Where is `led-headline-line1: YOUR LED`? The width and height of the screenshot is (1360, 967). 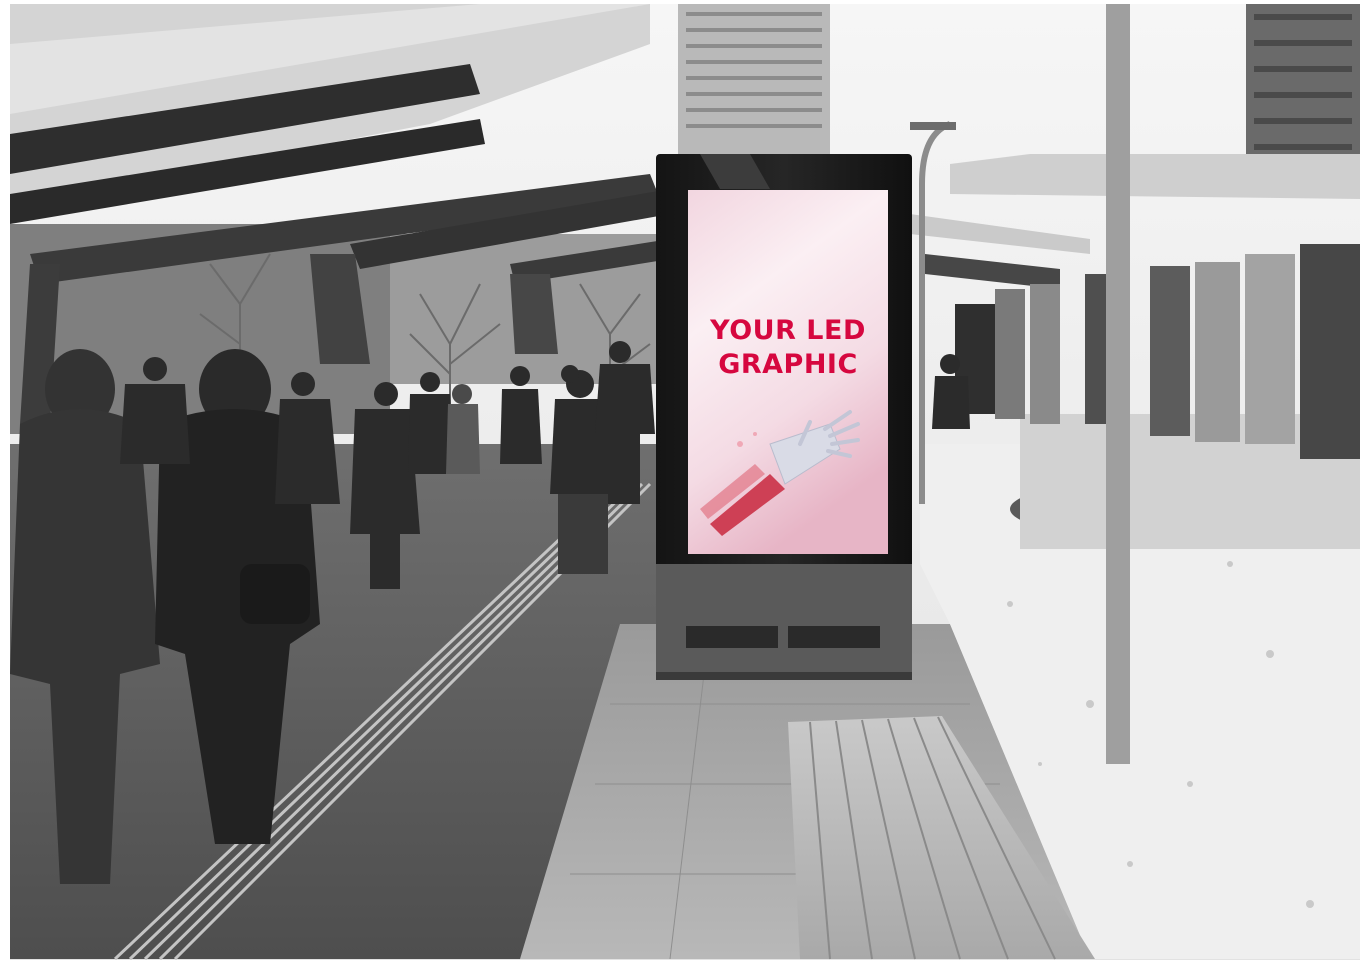
led-headline-line1: YOUR LED is located at coordinates (788, 330).